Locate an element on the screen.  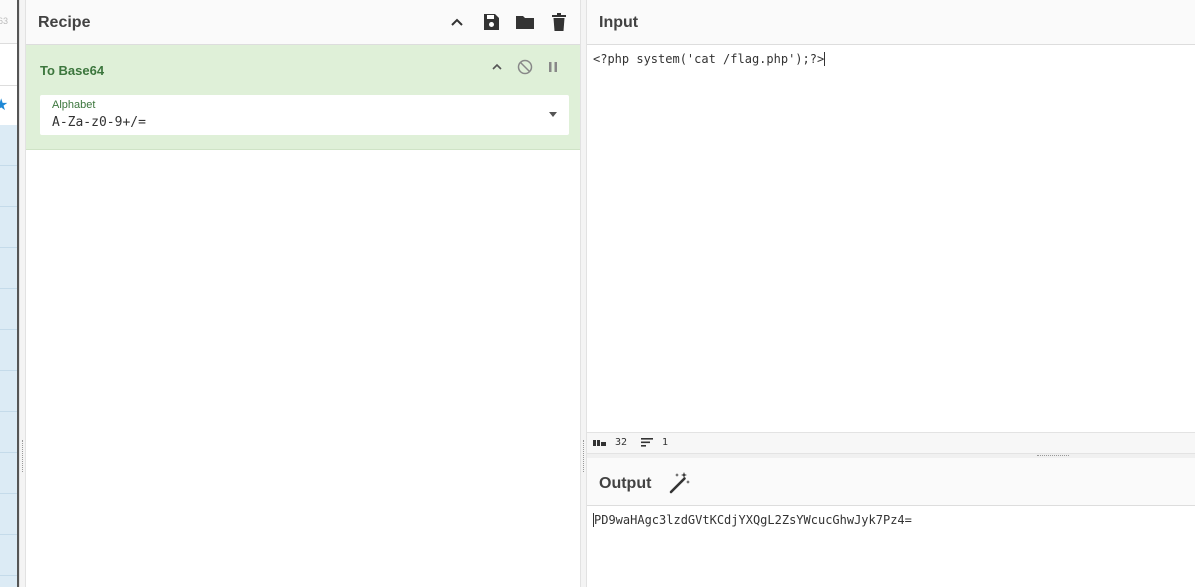
left-gutter-resizer is located at coordinates (22, 293).